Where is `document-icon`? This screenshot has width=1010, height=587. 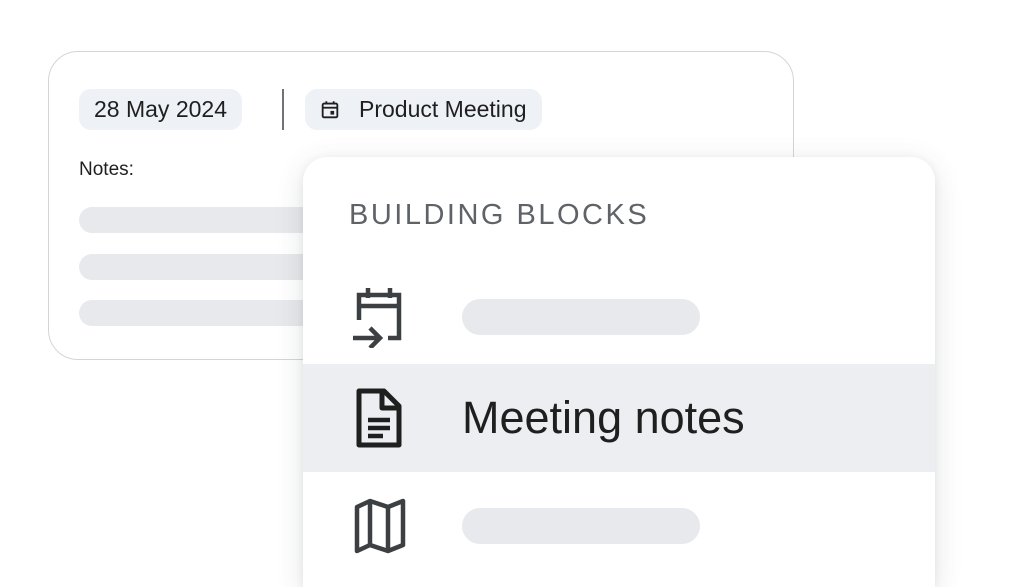 document-icon is located at coordinates (379, 418).